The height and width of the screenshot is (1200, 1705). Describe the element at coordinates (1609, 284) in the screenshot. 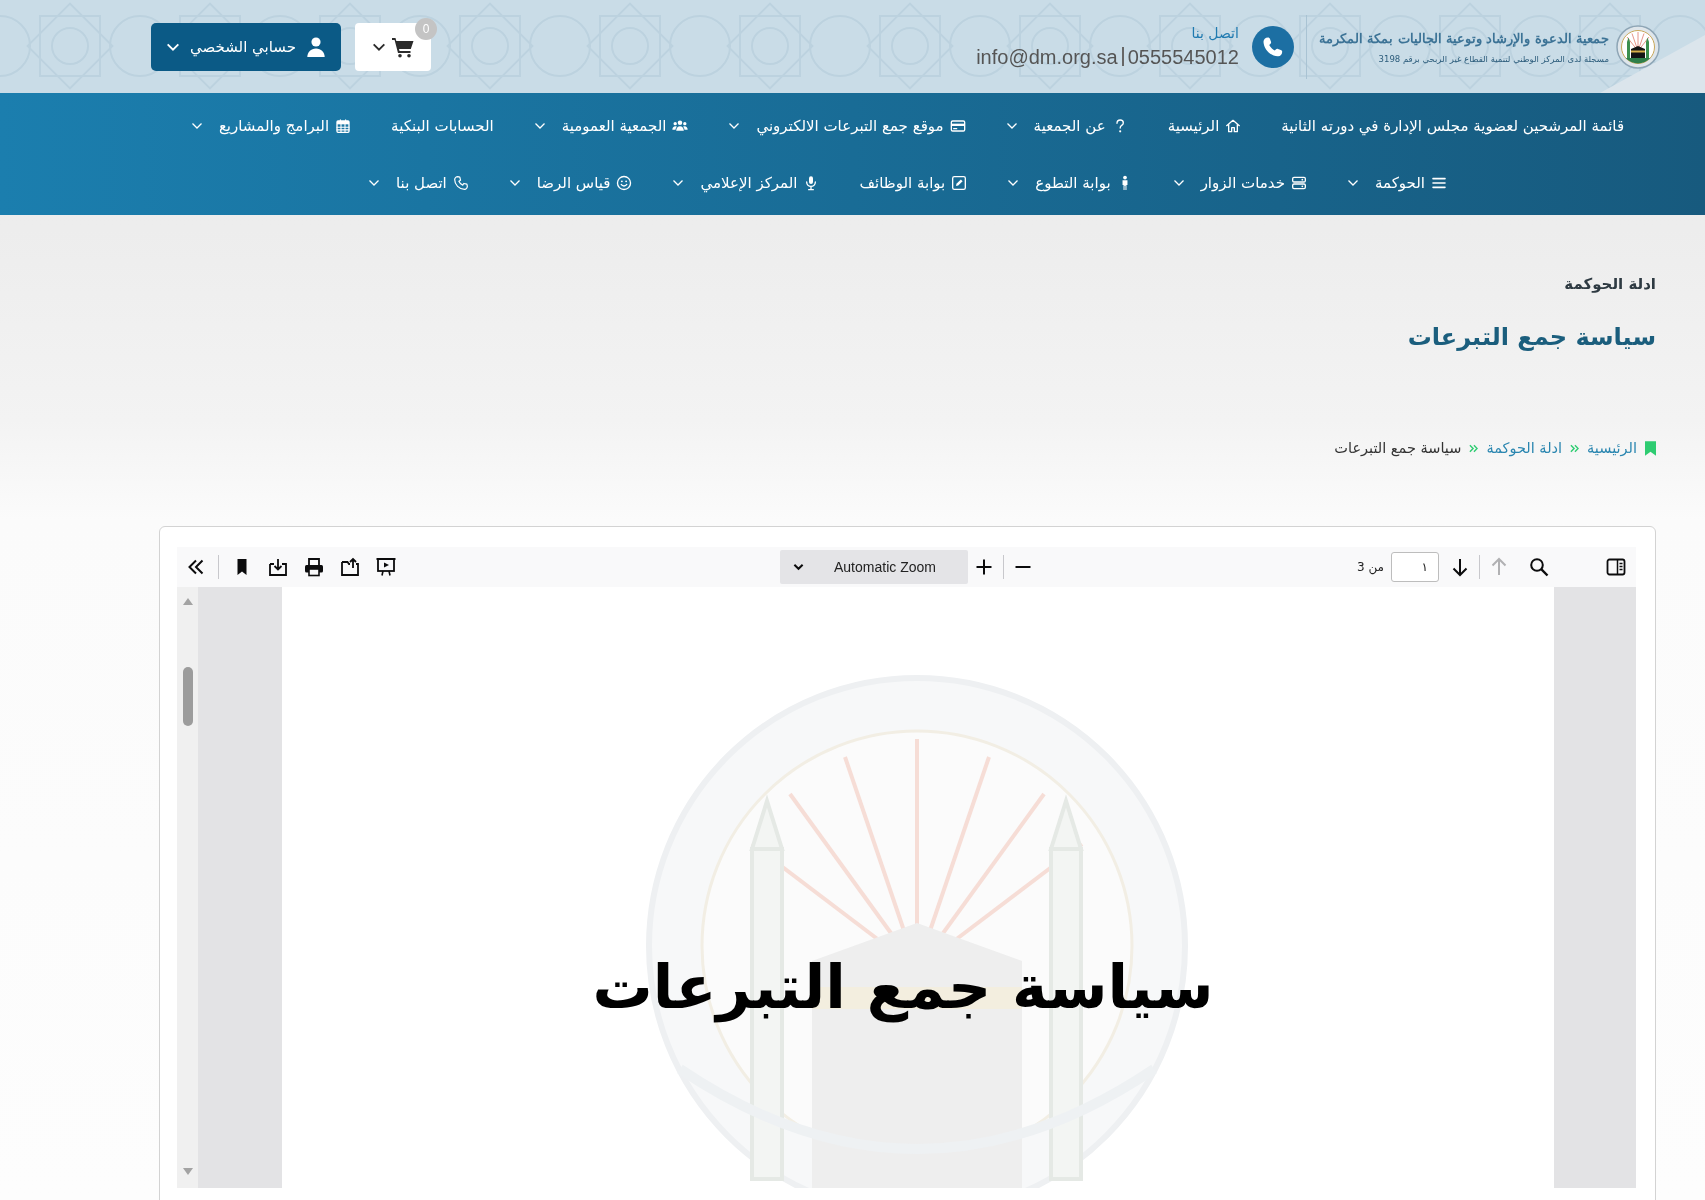

I see `section-label: ادلة الحوكمة` at that location.